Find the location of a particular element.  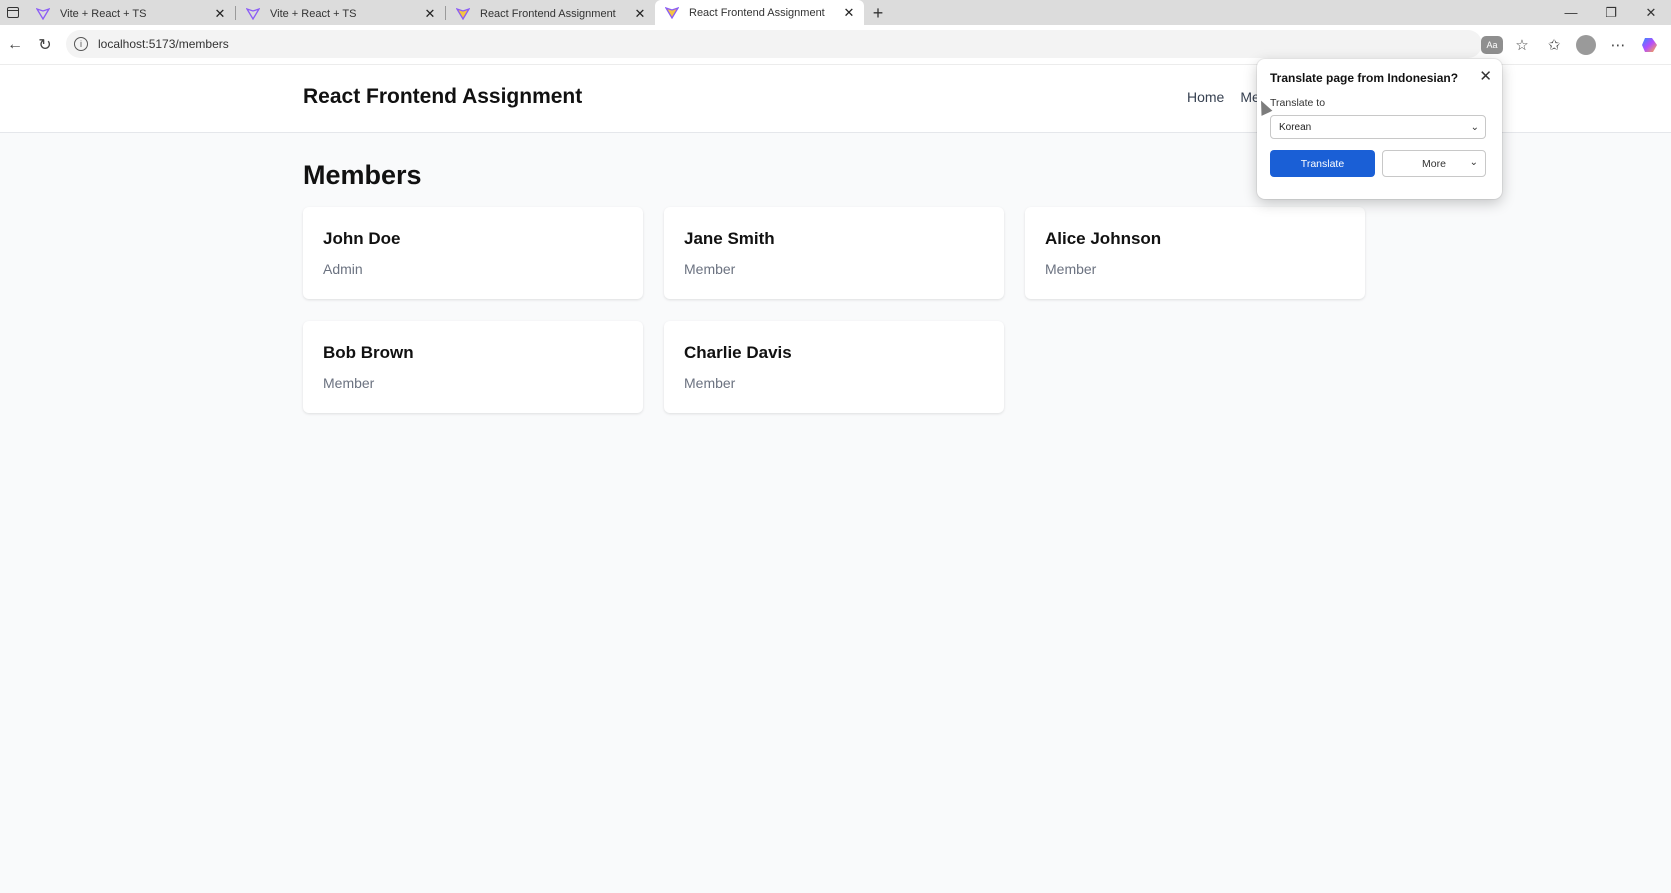

translate-to-label: Translate to is located at coordinates (1298, 103).